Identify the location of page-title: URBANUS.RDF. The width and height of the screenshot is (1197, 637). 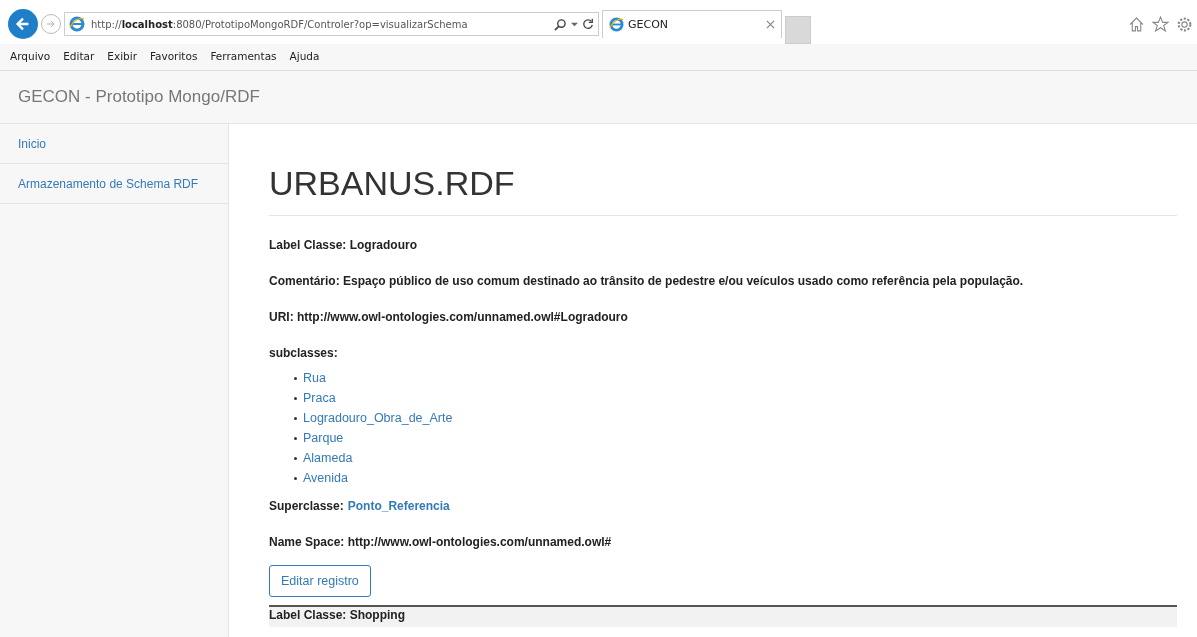
(392, 183).